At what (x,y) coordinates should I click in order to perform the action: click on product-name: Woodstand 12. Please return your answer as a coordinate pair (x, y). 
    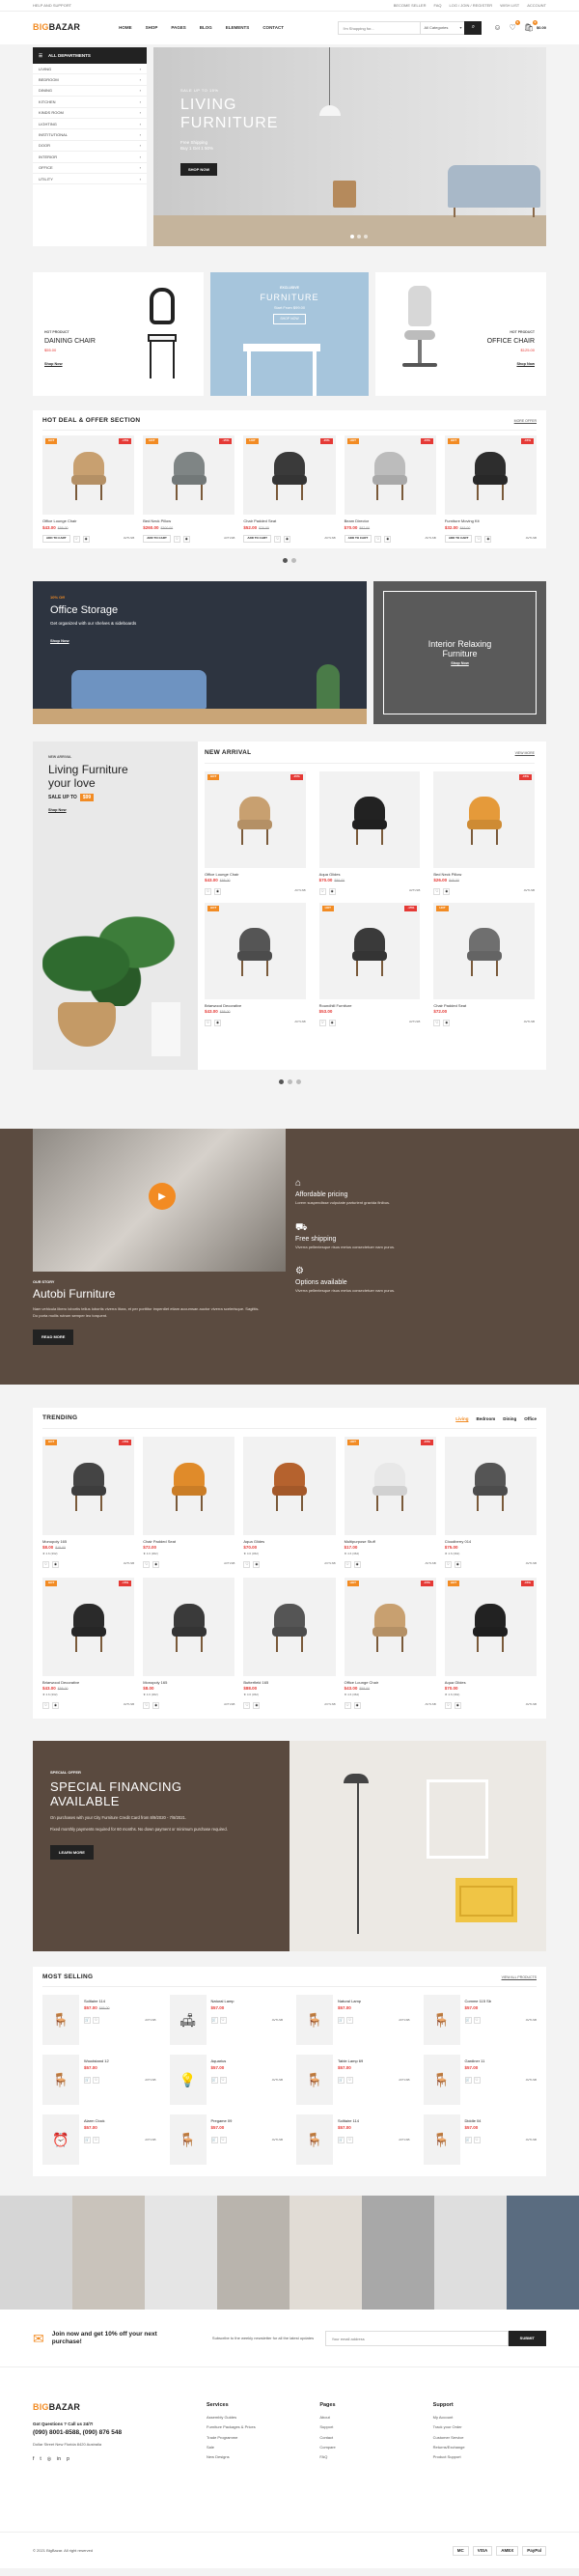
    Looking at the image, I should click on (120, 2060).